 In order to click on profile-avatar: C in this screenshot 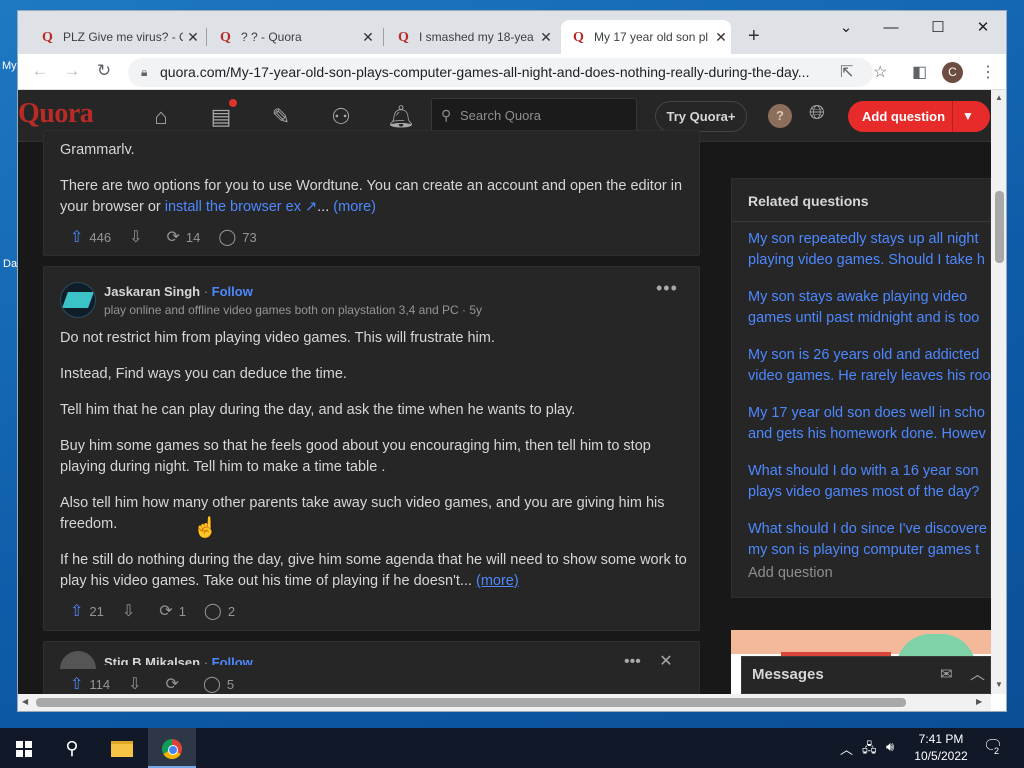, I will do `click(952, 72)`.